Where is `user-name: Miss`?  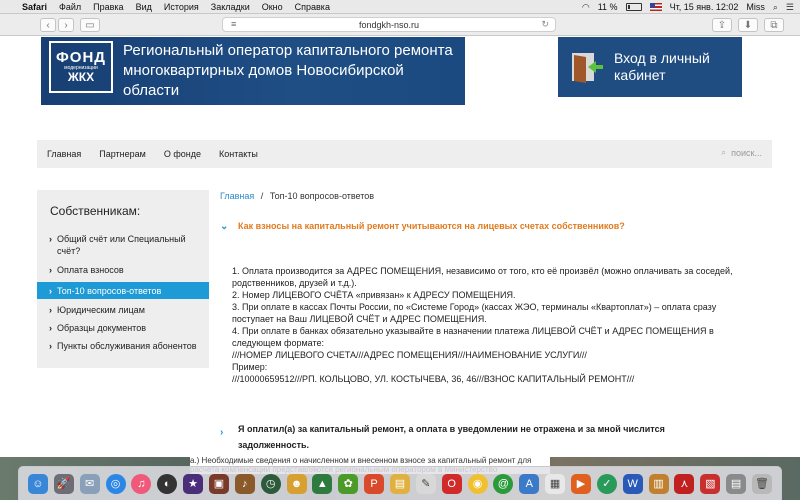
user-name: Miss is located at coordinates (755, 7).